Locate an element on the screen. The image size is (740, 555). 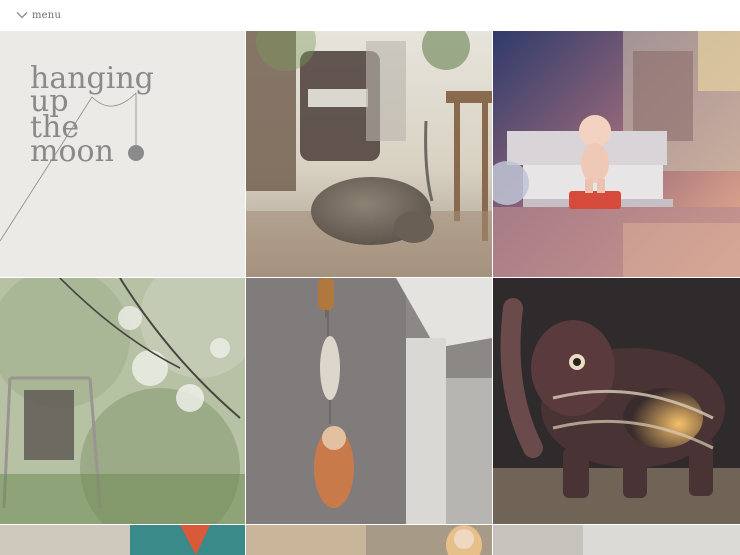
moon-dot is located at coordinates (136, 153).